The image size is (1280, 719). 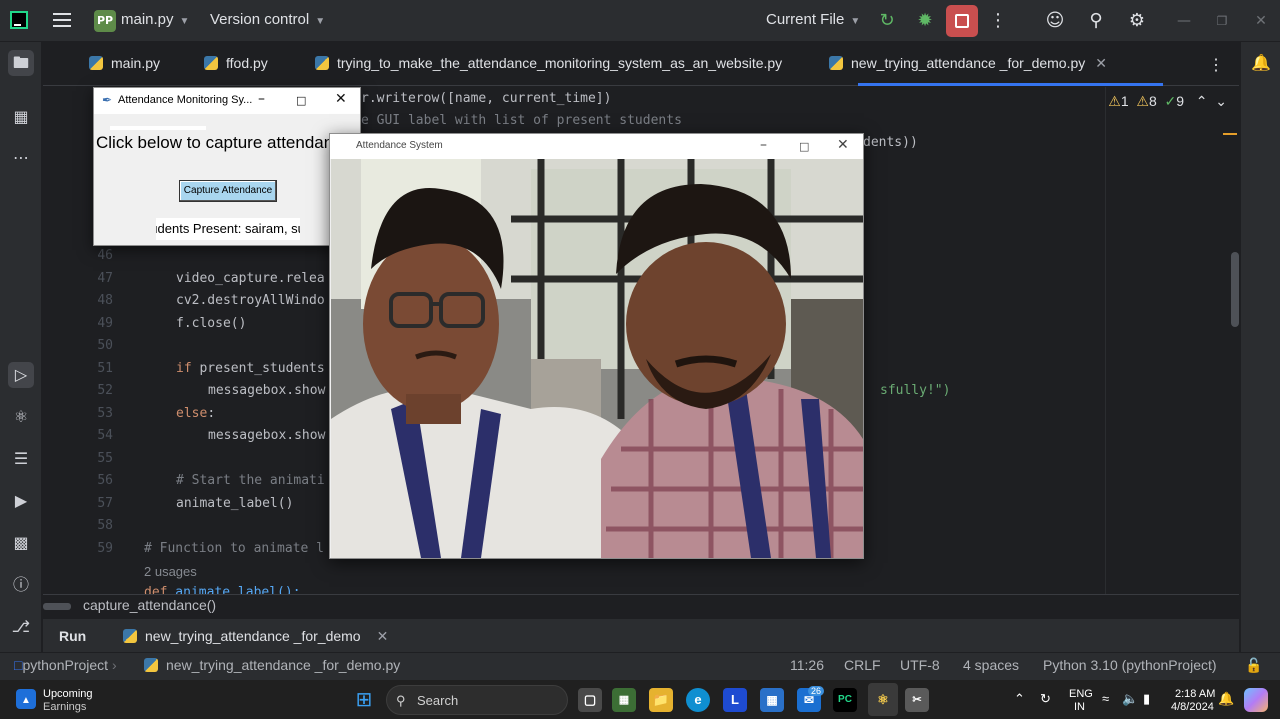 I want to click on run-config-selector: Current File ▼, so click(x=813, y=19).